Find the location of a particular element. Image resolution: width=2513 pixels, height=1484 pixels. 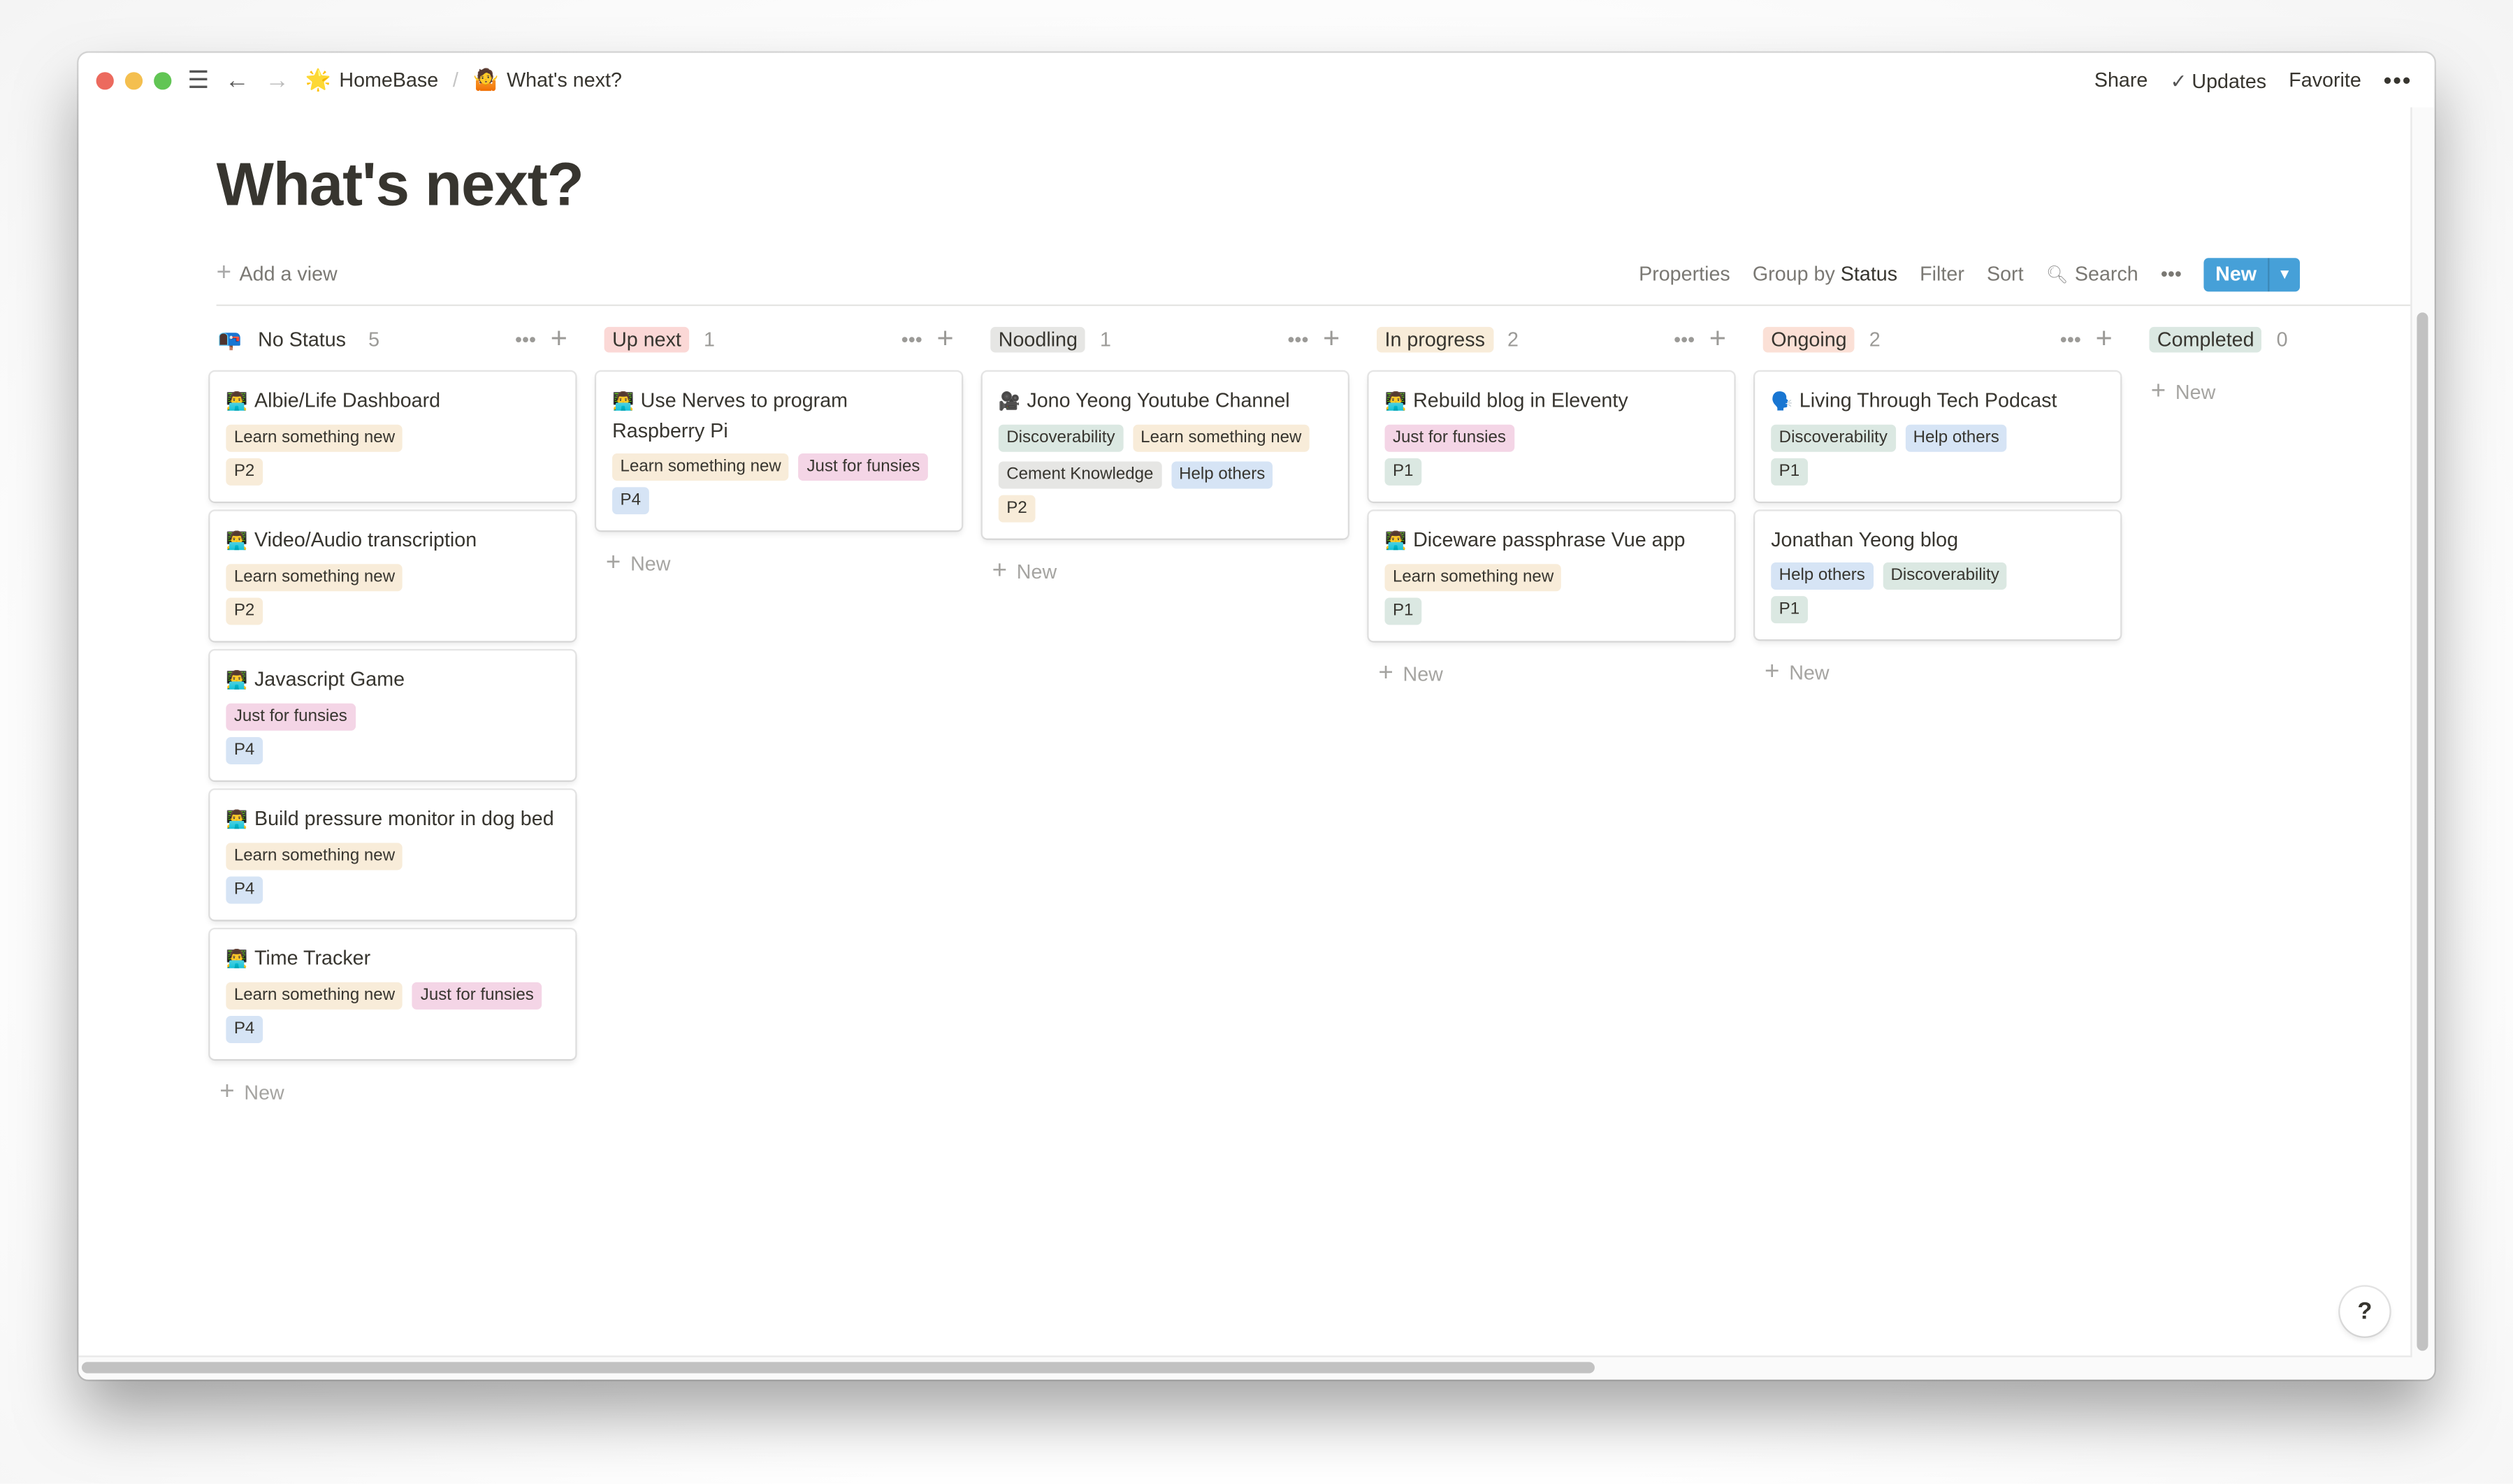

page-title: What's next? is located at coordinates (400, 186).